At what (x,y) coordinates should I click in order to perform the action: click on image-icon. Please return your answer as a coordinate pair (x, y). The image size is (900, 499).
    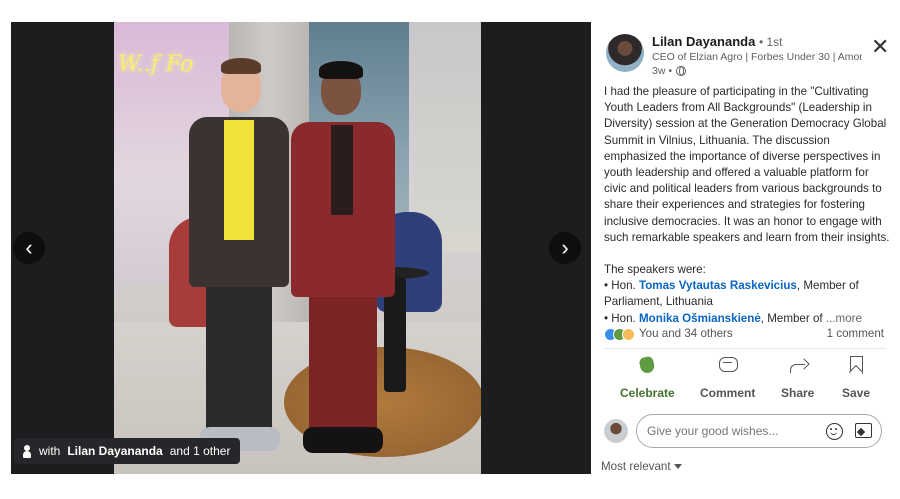
    Looking at the image, I should click on (863, 430).